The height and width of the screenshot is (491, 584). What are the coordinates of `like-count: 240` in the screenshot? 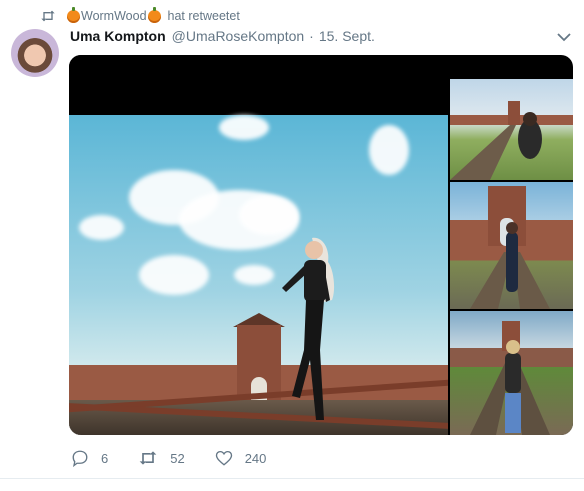 It's located at (255, 458).